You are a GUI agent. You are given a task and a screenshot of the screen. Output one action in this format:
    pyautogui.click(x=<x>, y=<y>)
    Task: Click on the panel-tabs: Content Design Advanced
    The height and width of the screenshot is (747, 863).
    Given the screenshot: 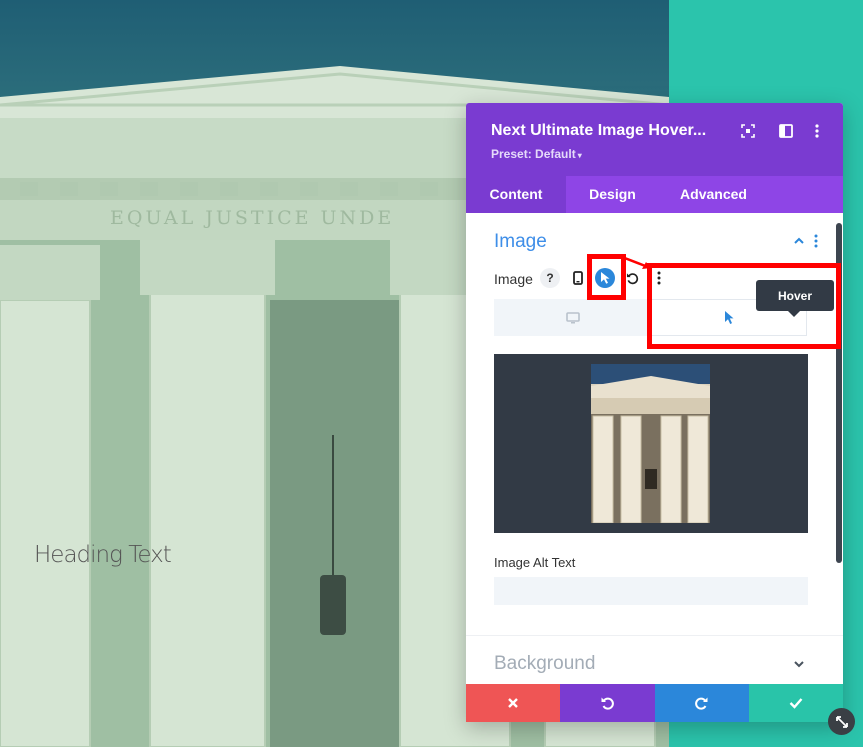 What is the action you would take?
    pyautogui.click(x=654, y=194)
    